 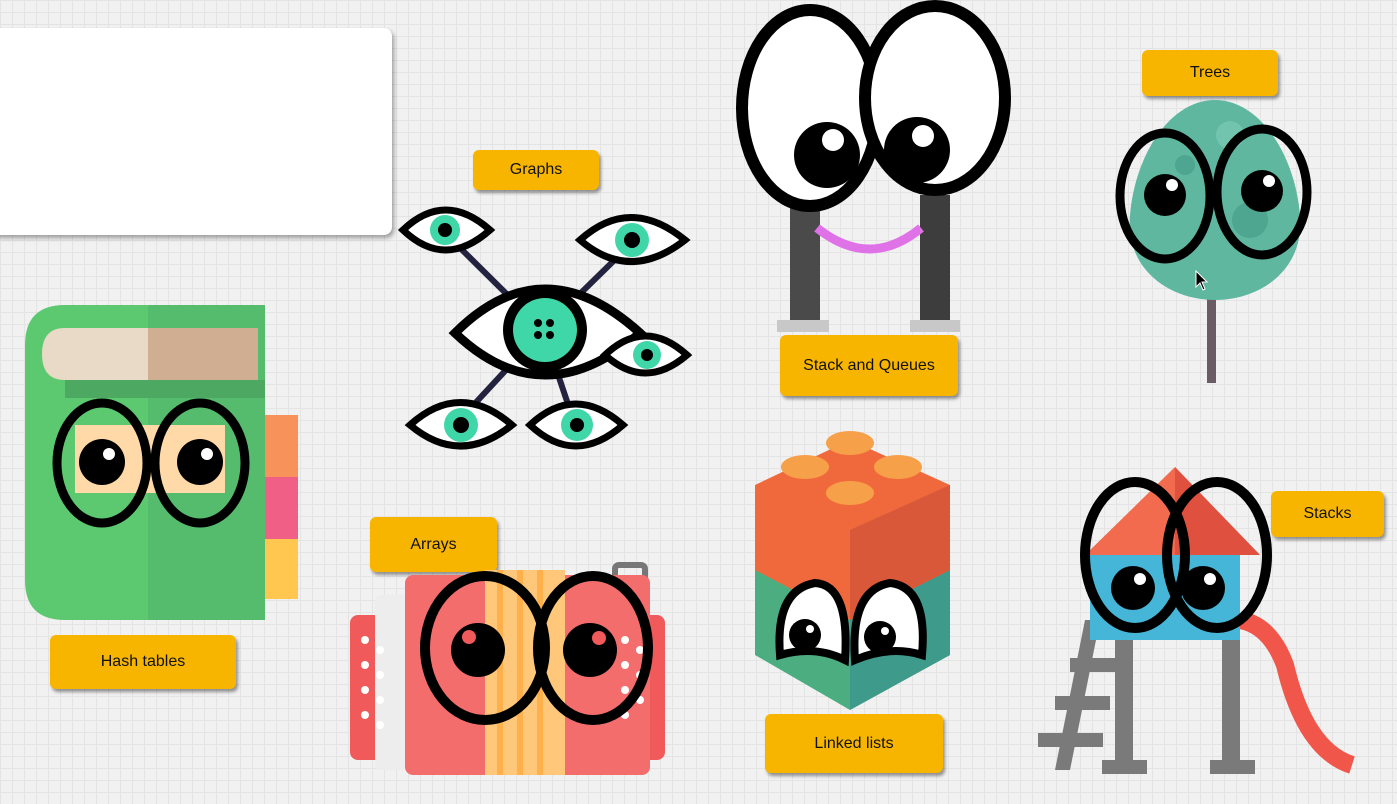 What do you see at coordinates (852, 570) in the screenshot?
I see `lego-brick-illustration` at bounding box center [852, 570].